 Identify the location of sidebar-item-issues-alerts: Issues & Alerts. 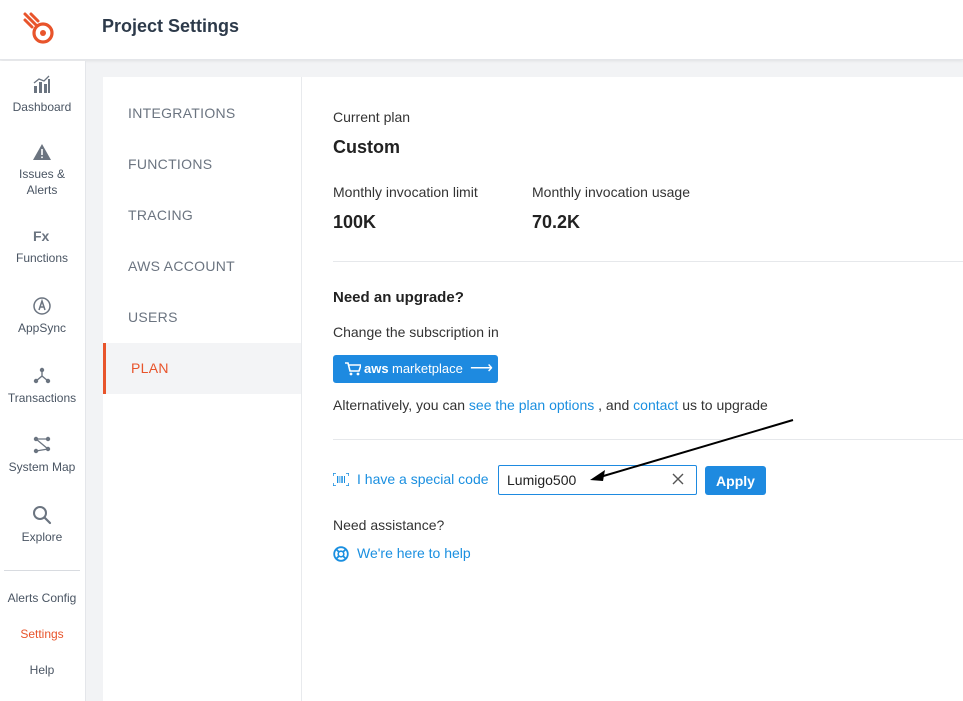
(42, 170).